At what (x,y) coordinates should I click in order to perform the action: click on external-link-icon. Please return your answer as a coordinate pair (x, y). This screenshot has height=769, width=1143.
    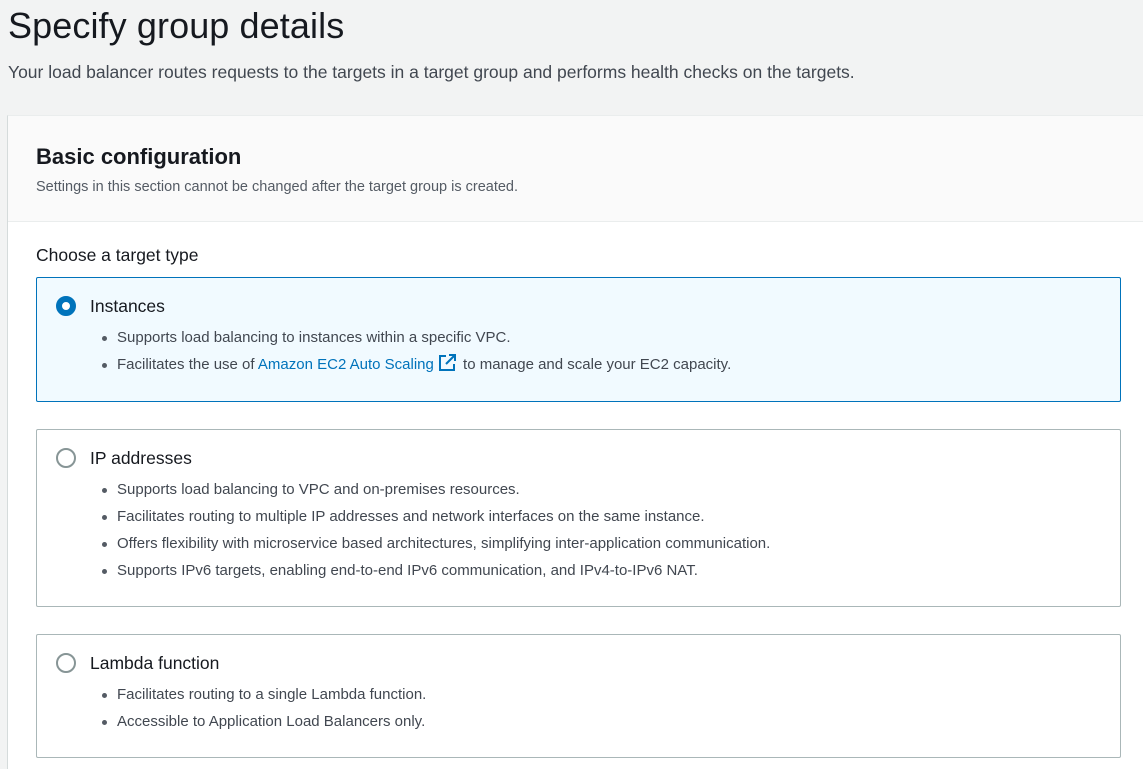
    Looking at the image, I should click on (447, 367).